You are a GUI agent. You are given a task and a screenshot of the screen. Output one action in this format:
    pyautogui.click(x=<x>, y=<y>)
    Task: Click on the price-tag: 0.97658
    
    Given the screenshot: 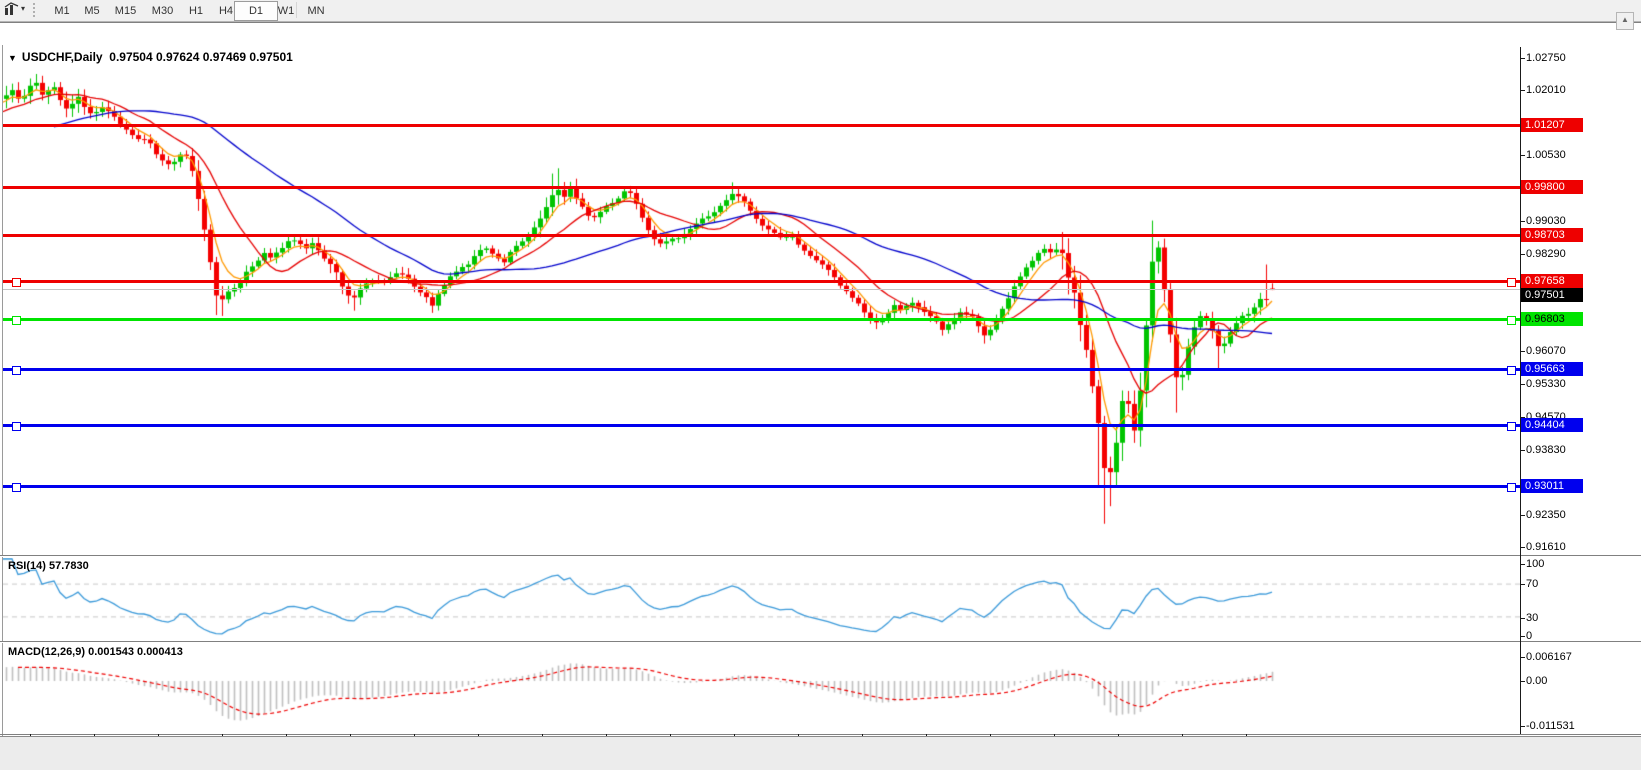 What is the action you would take?
    pyautogui.click(x=1552, y=281)
    